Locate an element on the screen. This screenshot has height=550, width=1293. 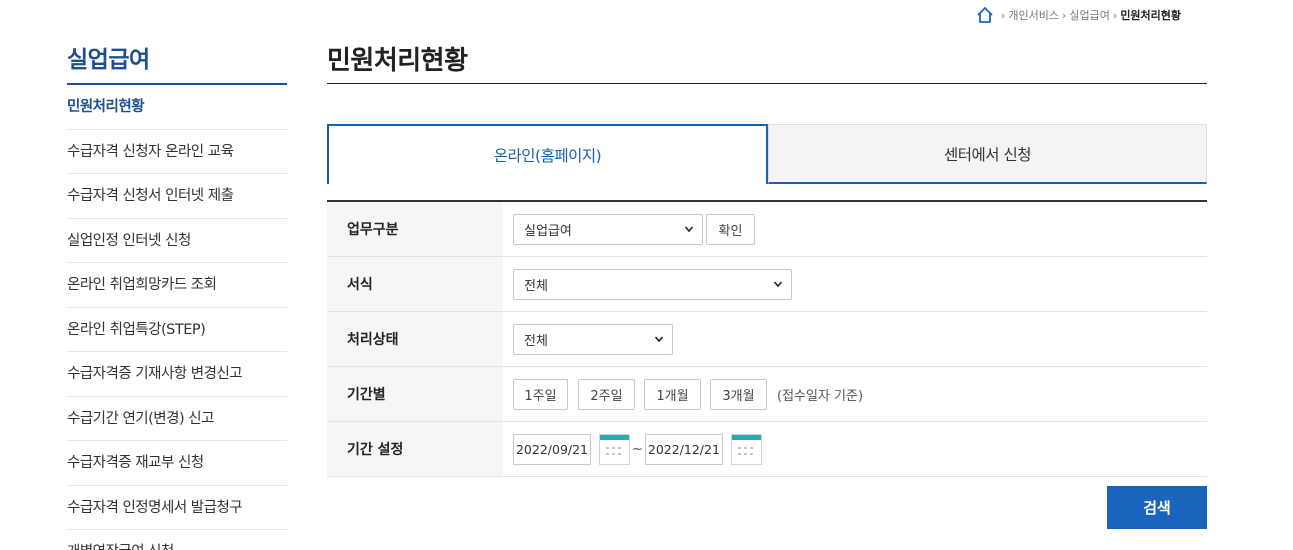
work-type-select: 실업급여 is located at coordinates (608, 229).